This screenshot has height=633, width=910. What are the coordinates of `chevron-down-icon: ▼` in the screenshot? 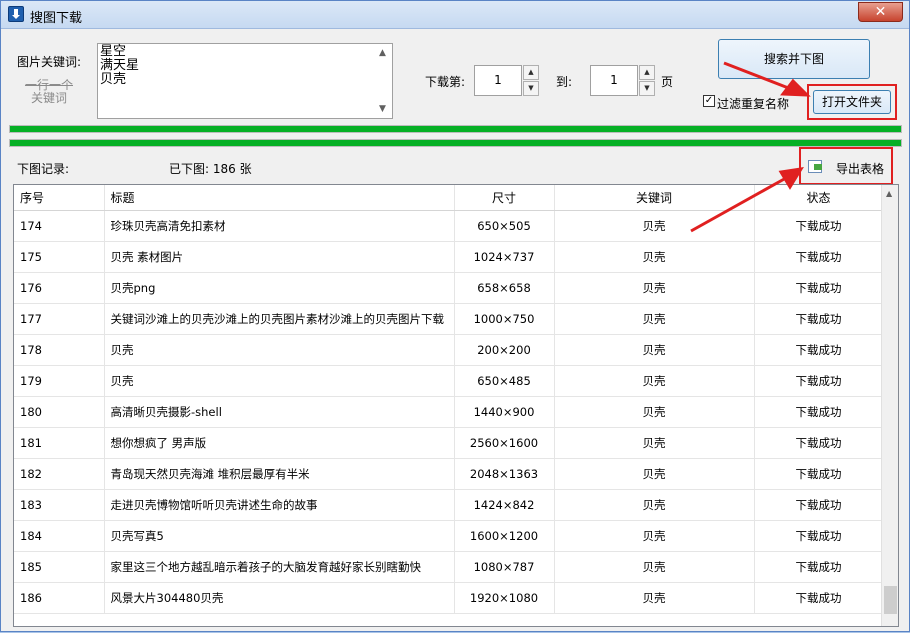 It's located at (382, 109).